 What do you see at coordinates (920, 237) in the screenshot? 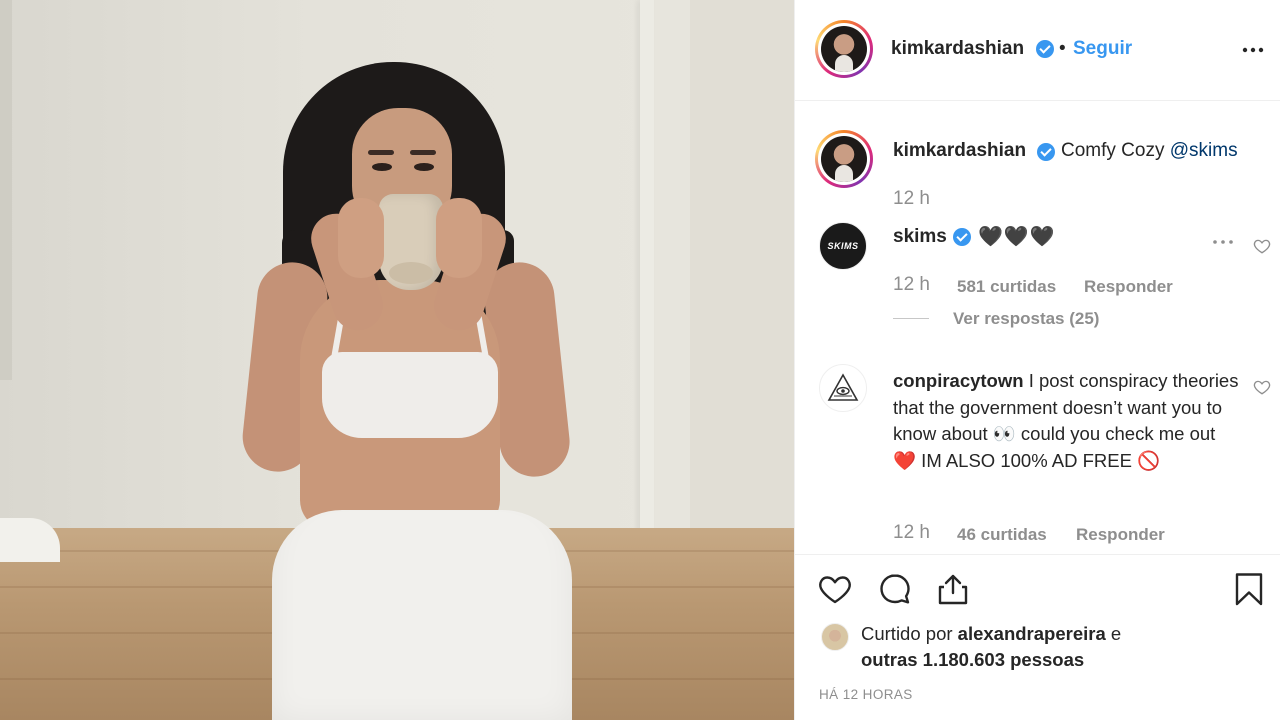
I see `comment-username: skims` at bounding box center [920, 237].